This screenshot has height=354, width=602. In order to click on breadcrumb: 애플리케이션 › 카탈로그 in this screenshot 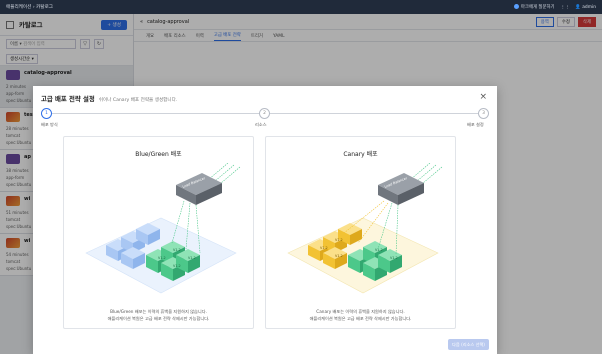, I will do `click(29, 7)`.